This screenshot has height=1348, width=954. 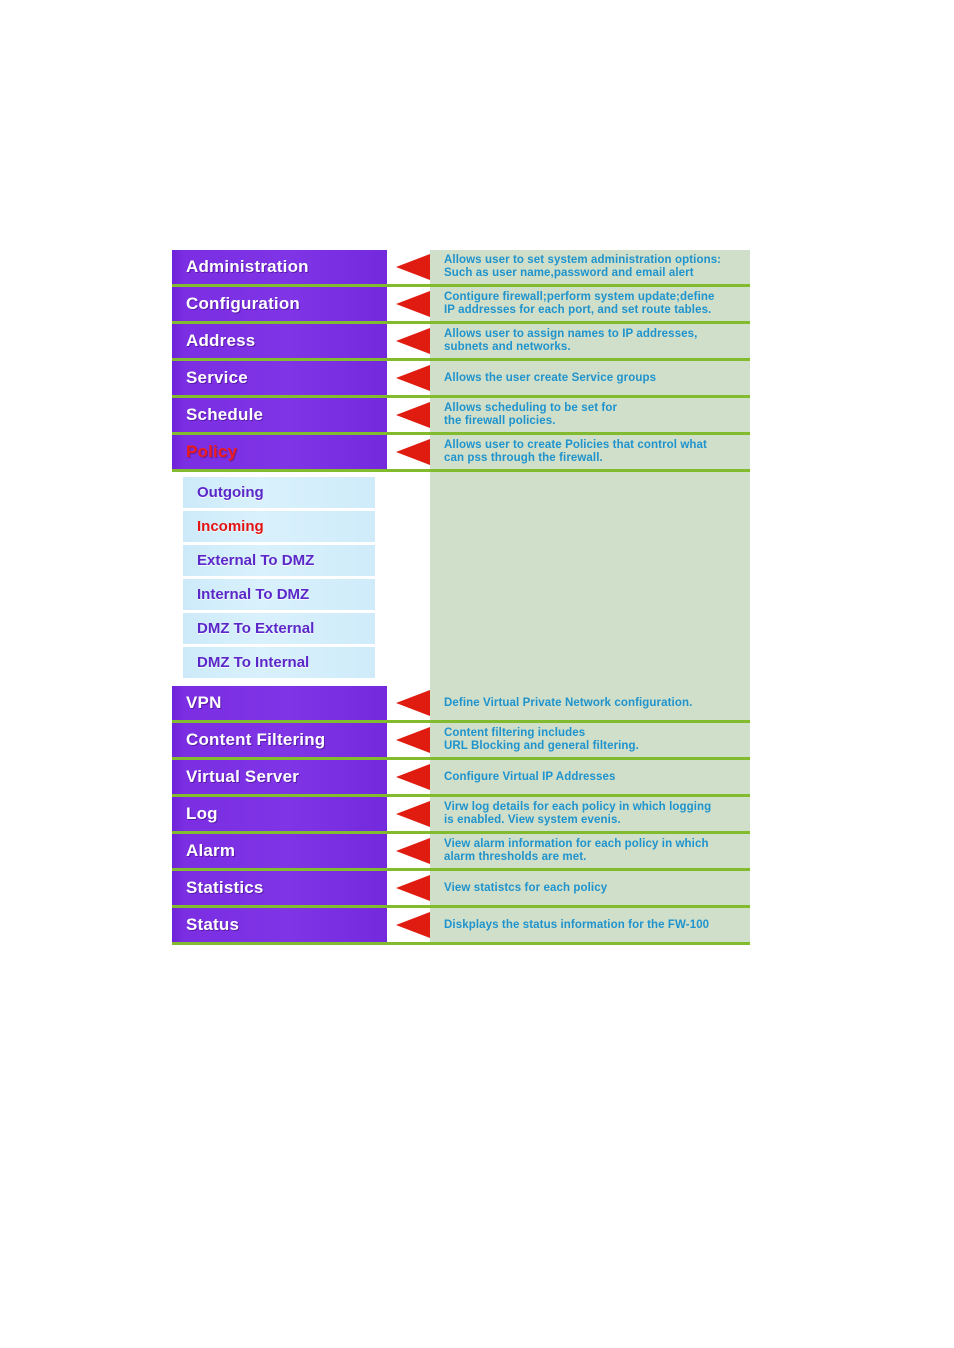 I want to click on nav-button-label: Administration, so click(x=247, y=266).